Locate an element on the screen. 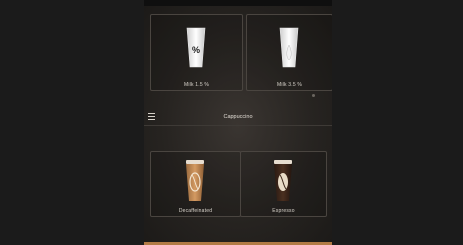 Image resolution: width=463 pixels, height=245 pixels. header-bar: Cappuccino is located at coordinates (238, 118).